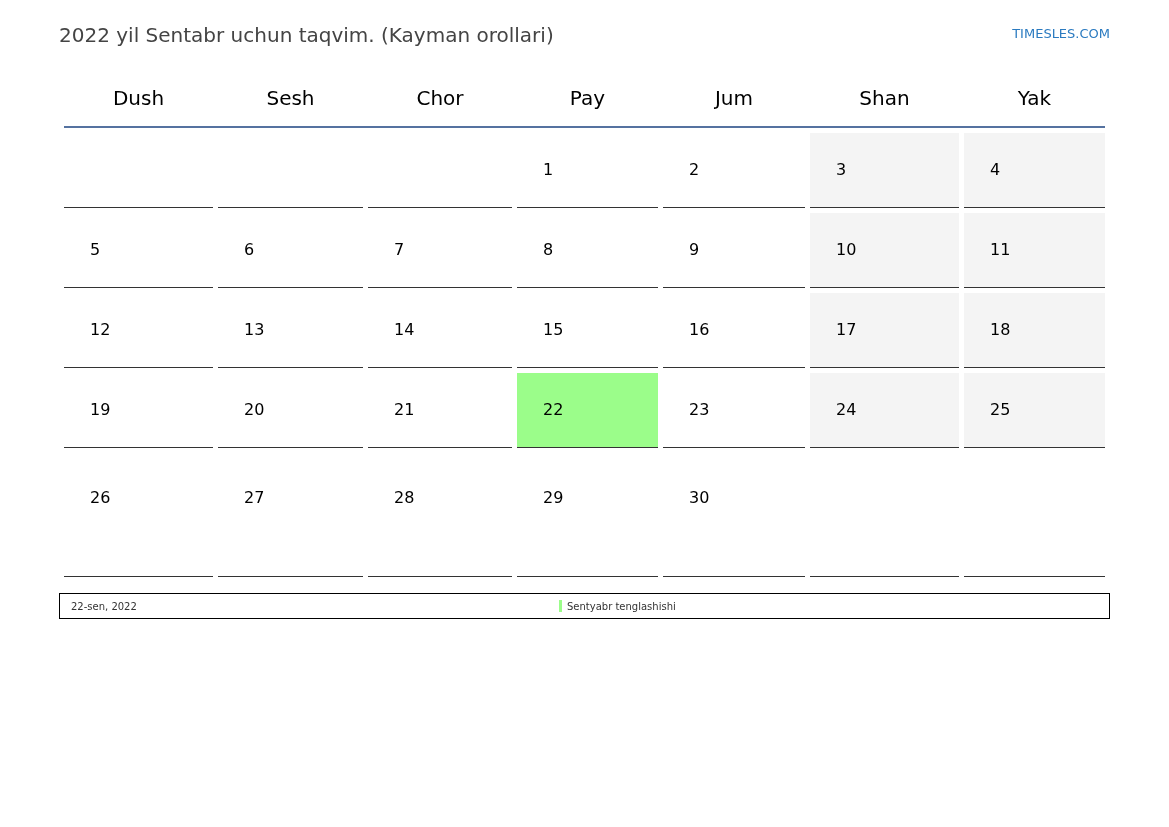  Describe the element at coordinates (138, 98) in the screenshot. I see `weekday-header: Dush` at that location.